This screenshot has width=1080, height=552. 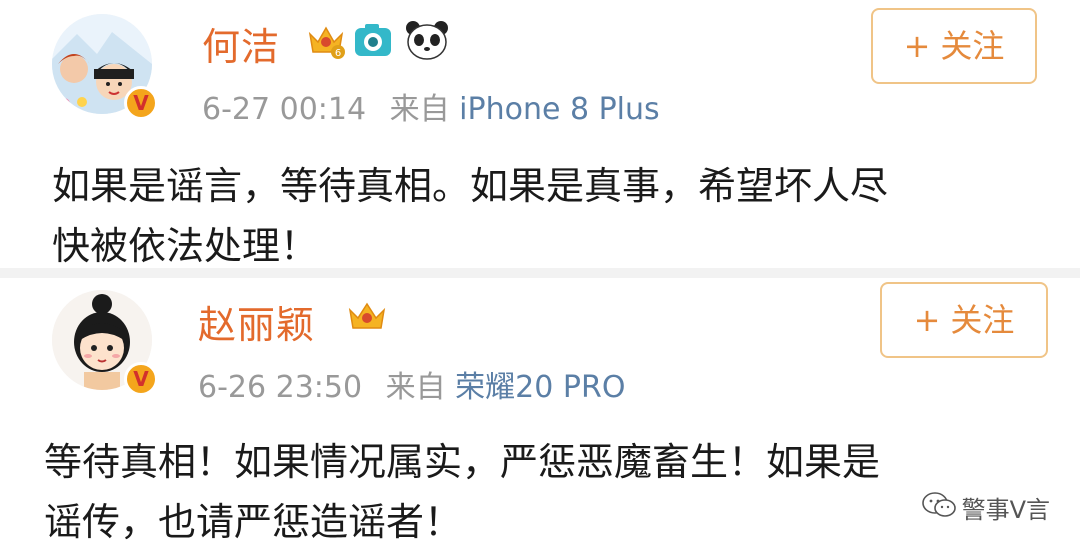 I want to click on post-time: 6-26 23:50, so click(x=280, y=387).